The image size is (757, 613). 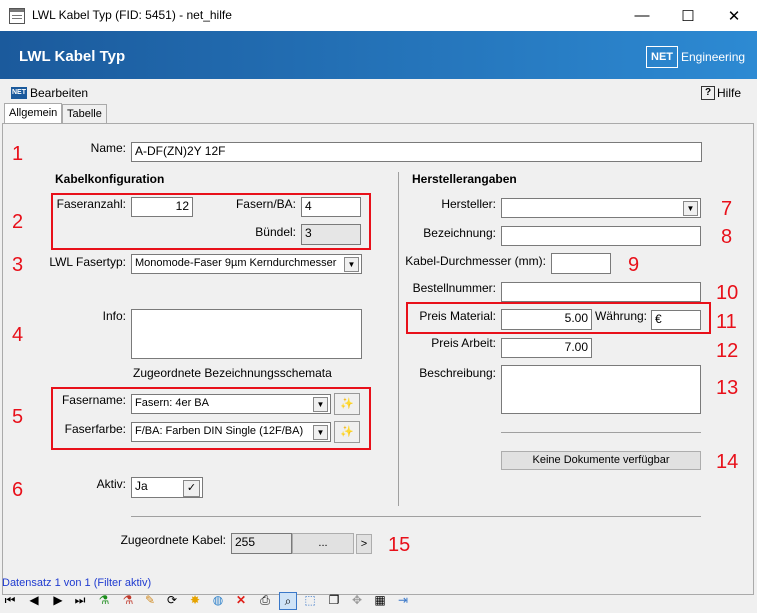 I want to click on faserfarbe-dropdown: F/BA: Farben DIN Single (12F/BA) ▼, so click(x=231, y=432).